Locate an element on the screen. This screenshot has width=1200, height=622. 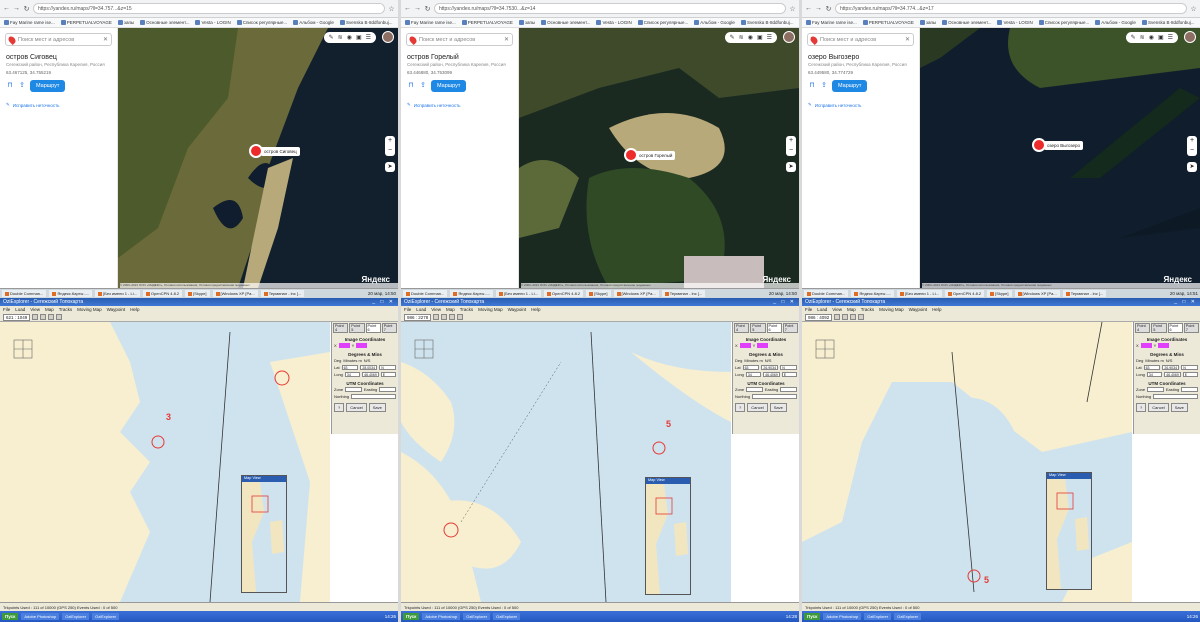
lat-deg-input: 63 is located at coordinates (751, 367).